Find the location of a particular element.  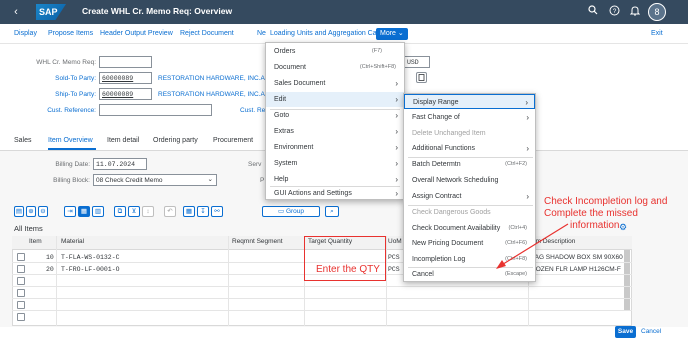

menu-item-assign-contract: Assign Contract › is located at coordinates (469, 196).